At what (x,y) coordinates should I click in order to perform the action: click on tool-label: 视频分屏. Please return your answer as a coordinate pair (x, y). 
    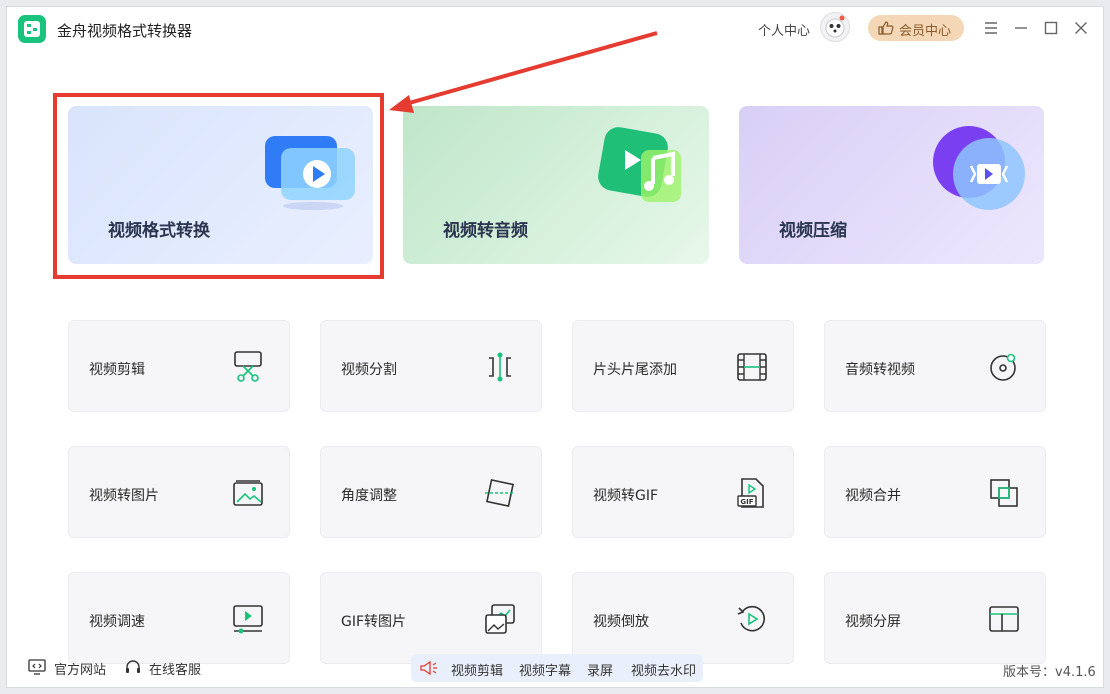
    Looking at the image, I should click on (873, 622).